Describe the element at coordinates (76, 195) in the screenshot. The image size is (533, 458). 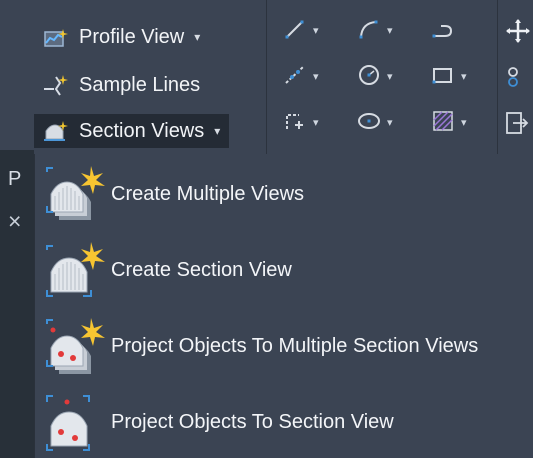
I see `create-multiple-views-icon` at that location.